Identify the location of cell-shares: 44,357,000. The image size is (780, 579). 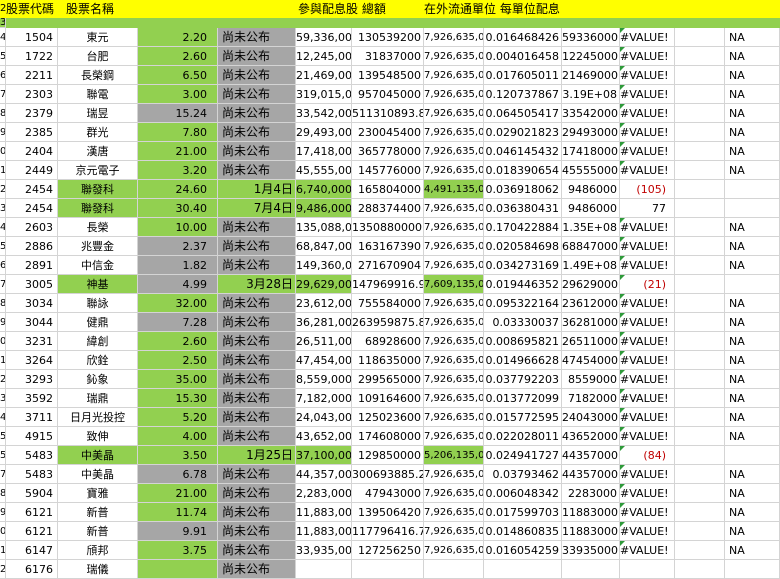
(324, 474).